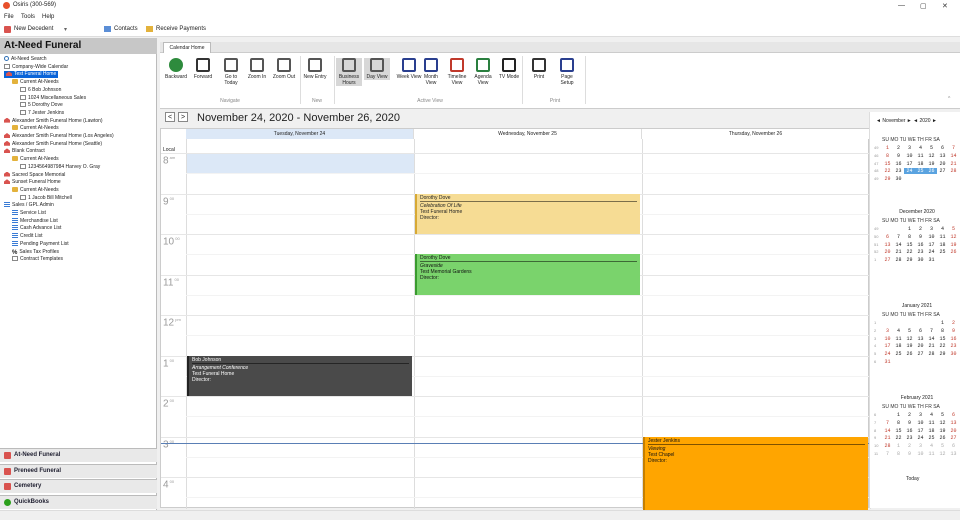 The width and height of the screenshot is (960, 520). I want to click on close-button: ✕, so click(945, 6).